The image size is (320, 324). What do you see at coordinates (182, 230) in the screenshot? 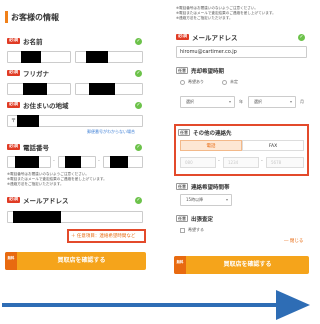
I see `checkbox-icon` at bounding box center [182, 230].